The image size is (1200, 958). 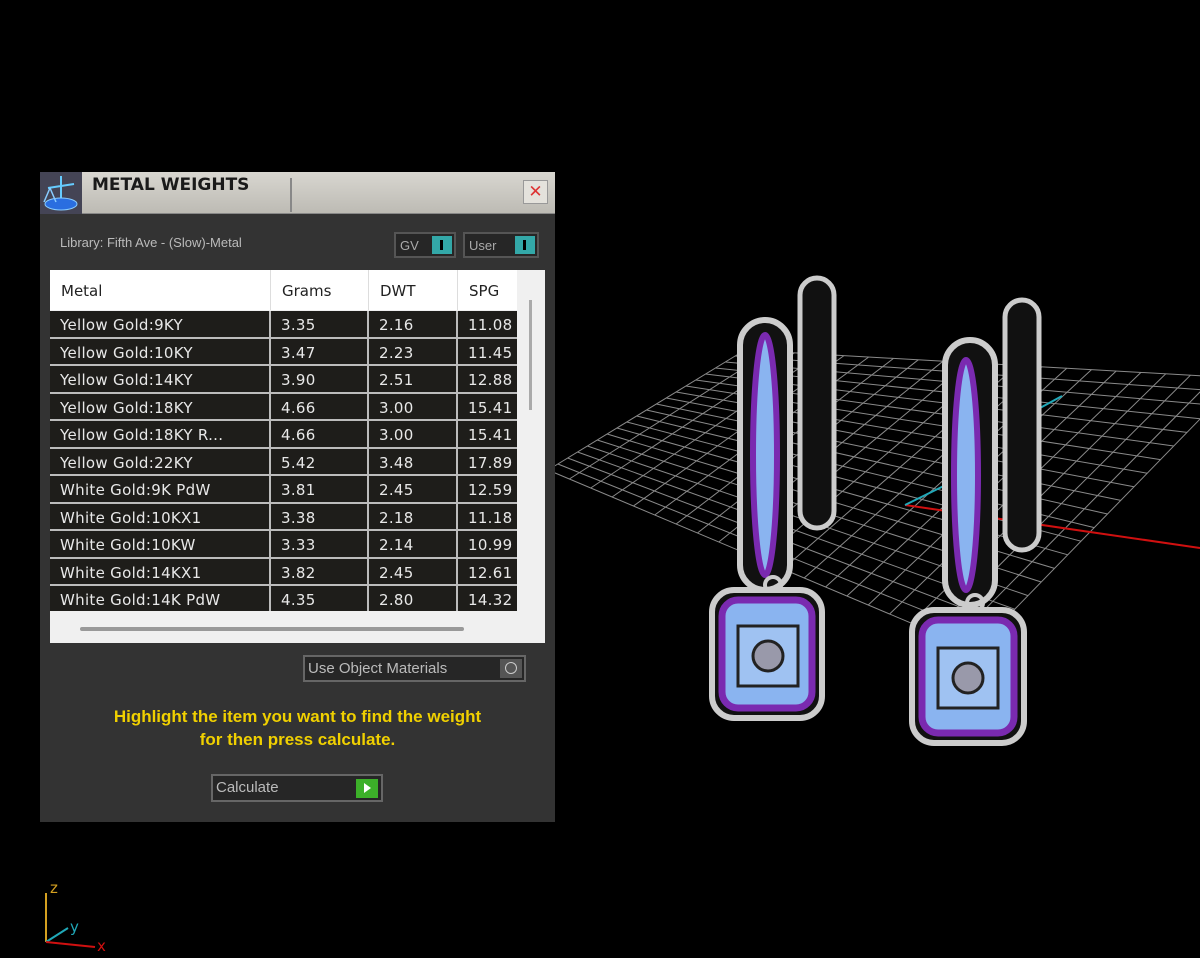 I want to click on play-icon, so click(x=367, y=788).